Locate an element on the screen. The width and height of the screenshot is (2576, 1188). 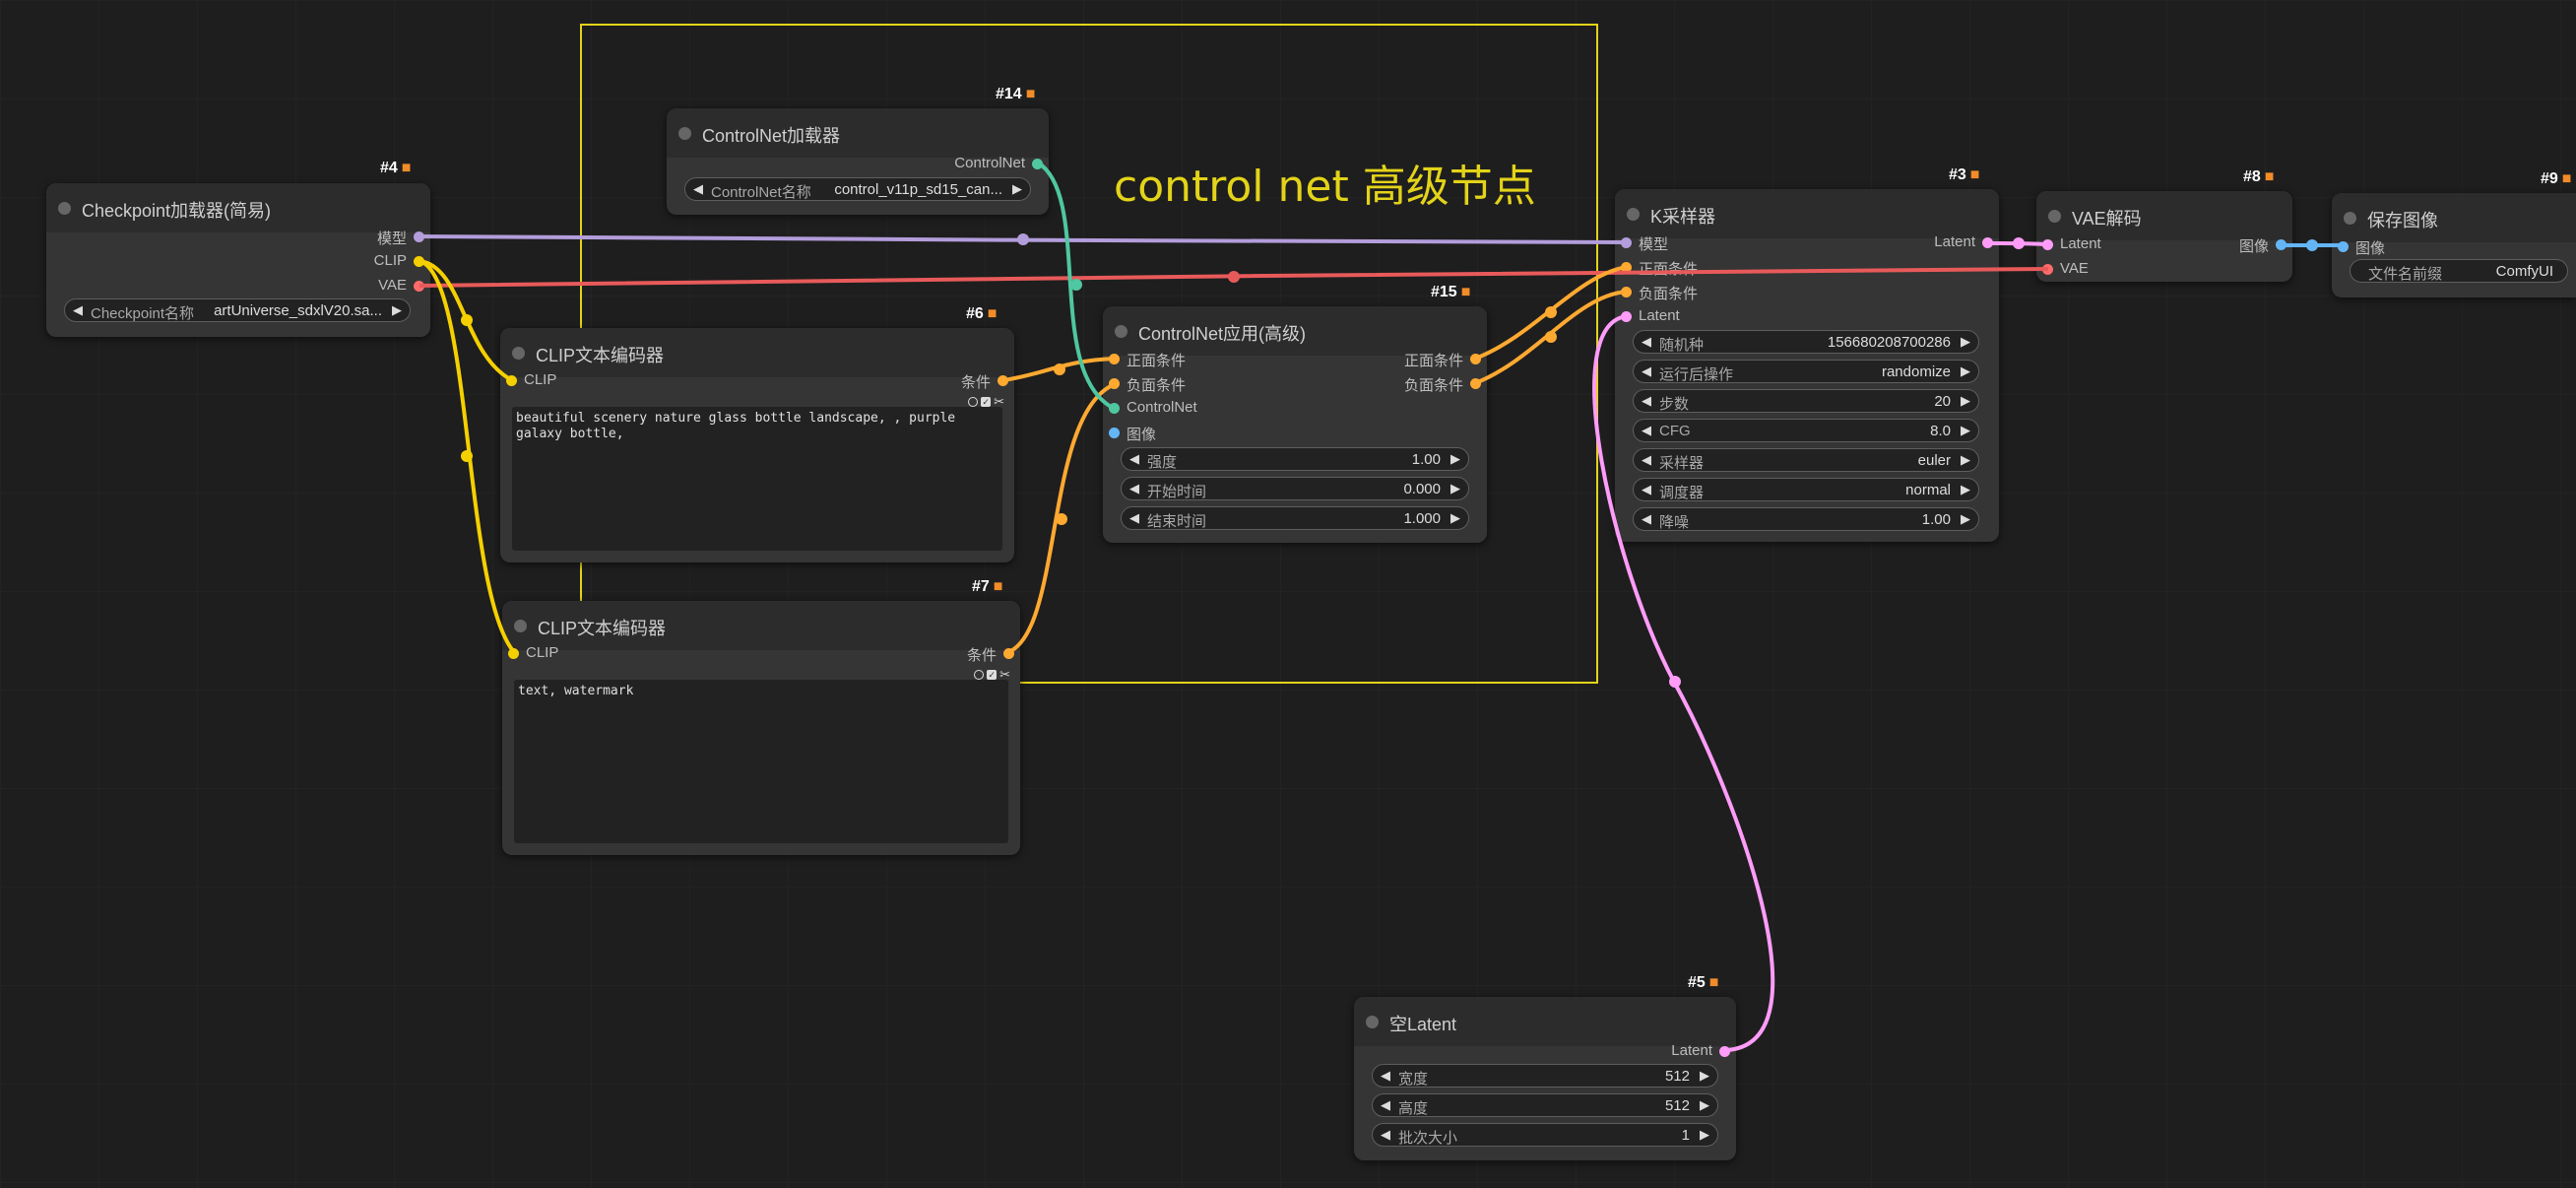
output-socket-vae is located at coordinates (419, 286).